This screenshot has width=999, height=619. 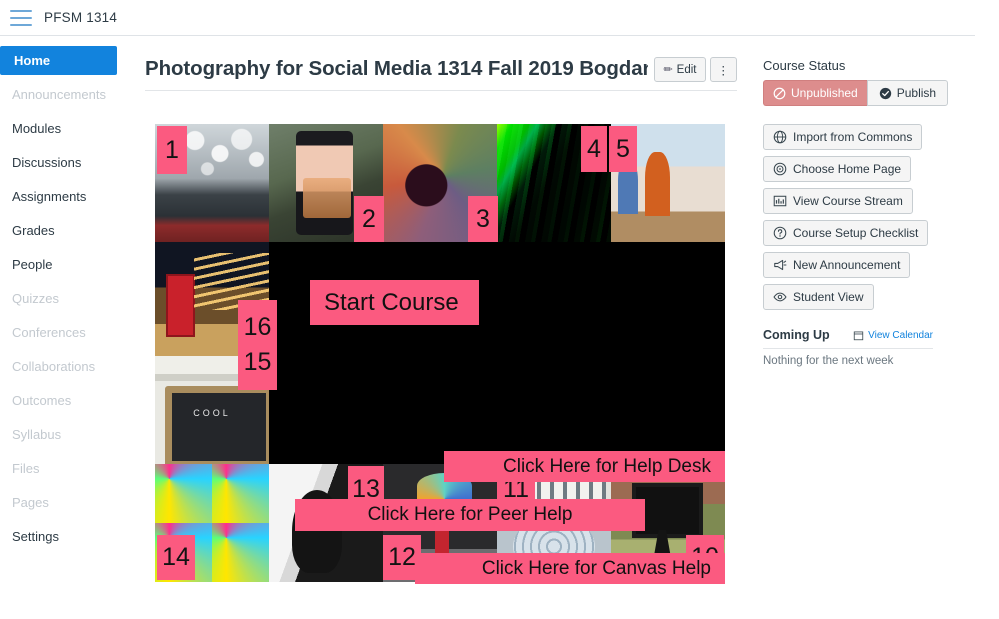 I want to click on calendar-icon, so click(x=858, y=335).